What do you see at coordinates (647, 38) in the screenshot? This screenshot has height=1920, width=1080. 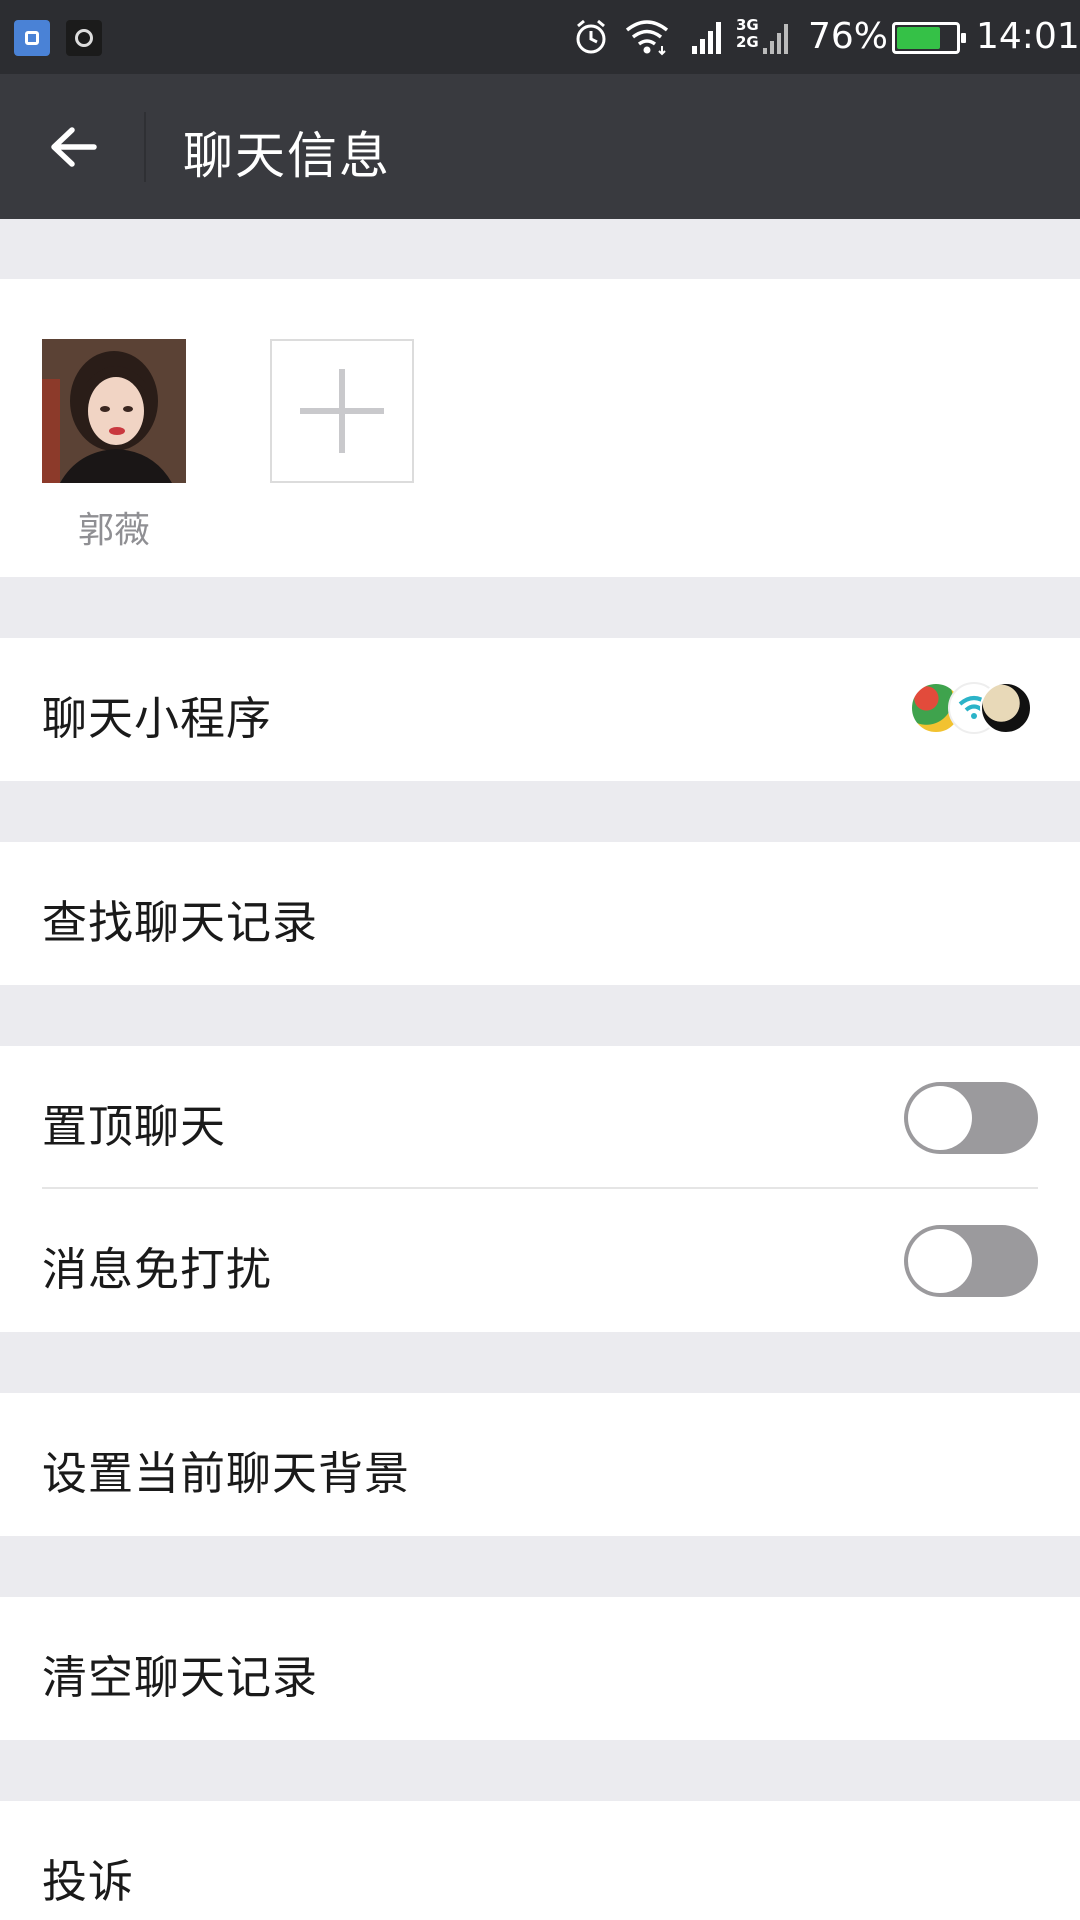 I see `wifi-icon` at bounding box center [647, 38].